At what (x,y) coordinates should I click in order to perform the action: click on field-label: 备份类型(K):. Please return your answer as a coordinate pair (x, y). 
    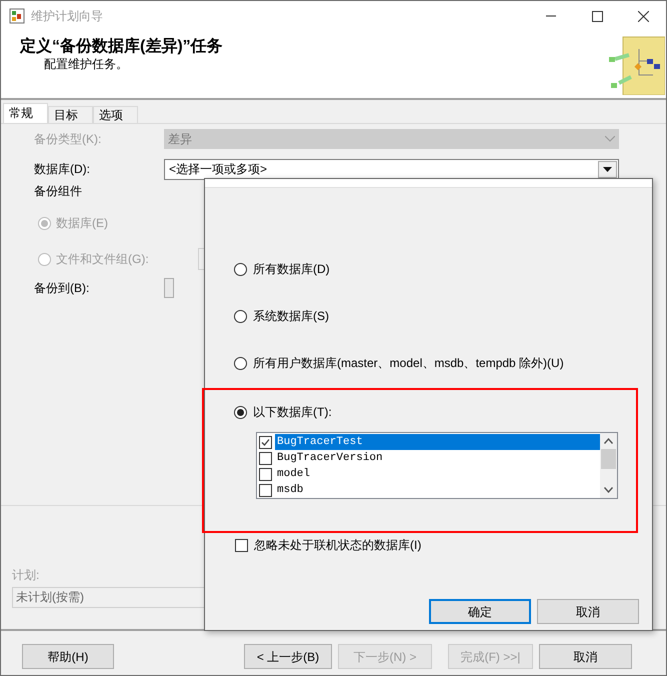
    Looking at the image, I should click on (67, 139).